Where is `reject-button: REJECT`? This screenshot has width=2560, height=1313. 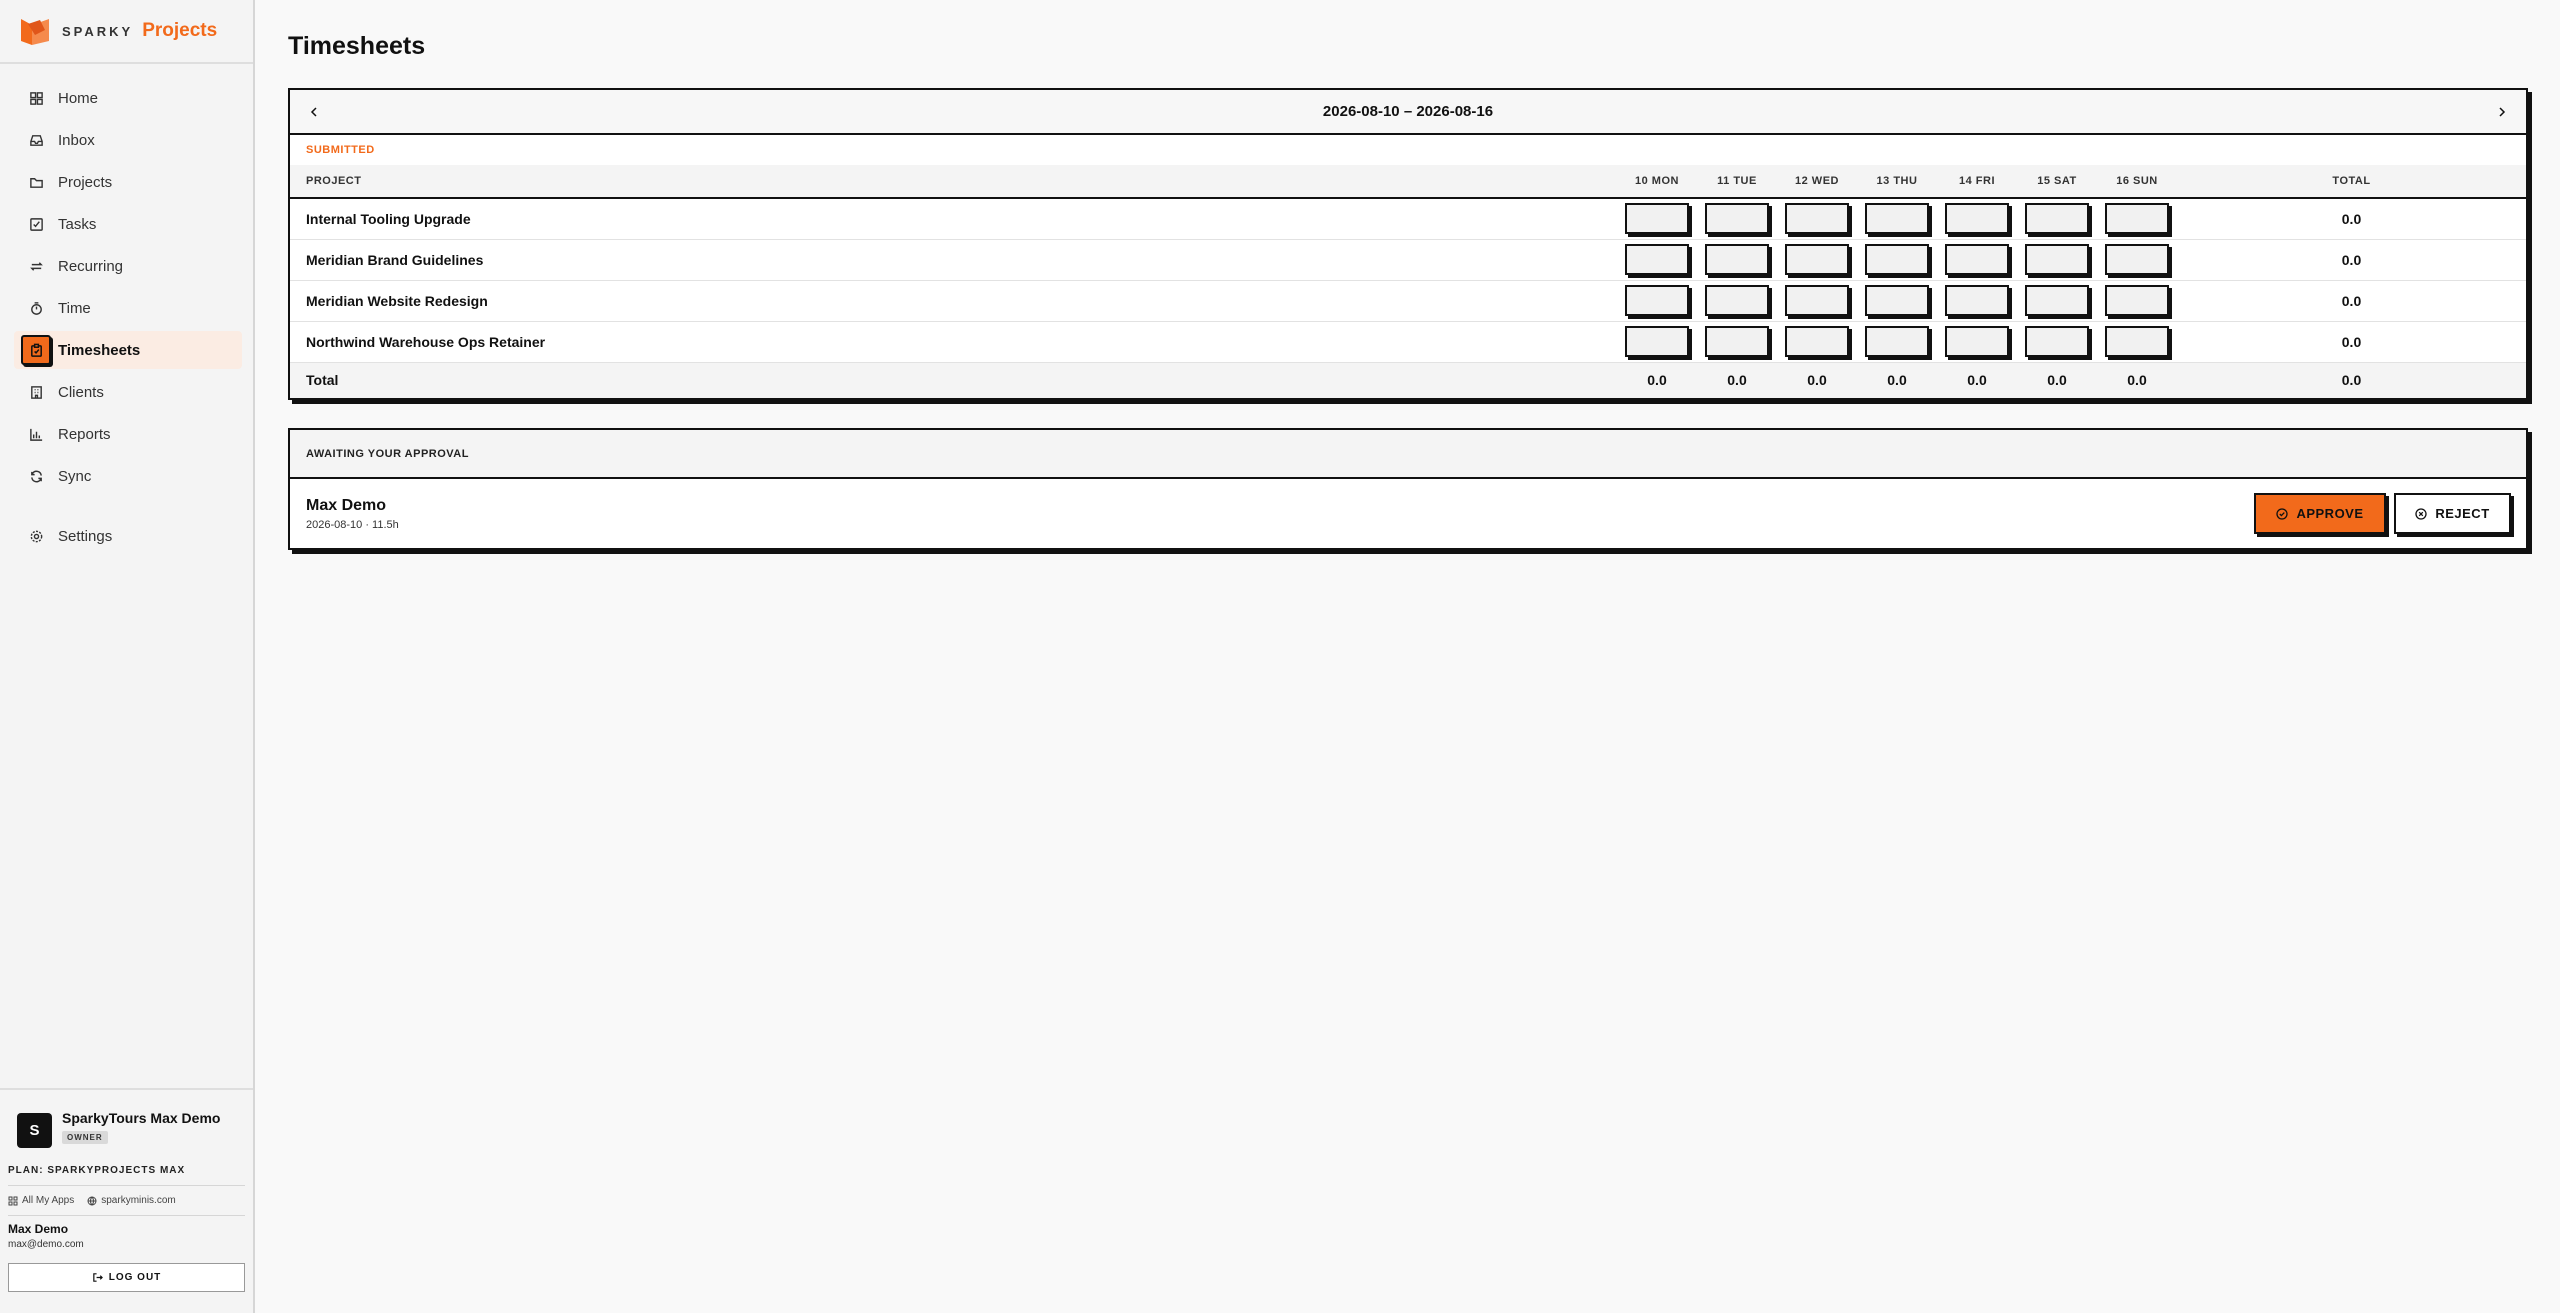
reject-button: REJECT is located at coordinates (2452, 513).